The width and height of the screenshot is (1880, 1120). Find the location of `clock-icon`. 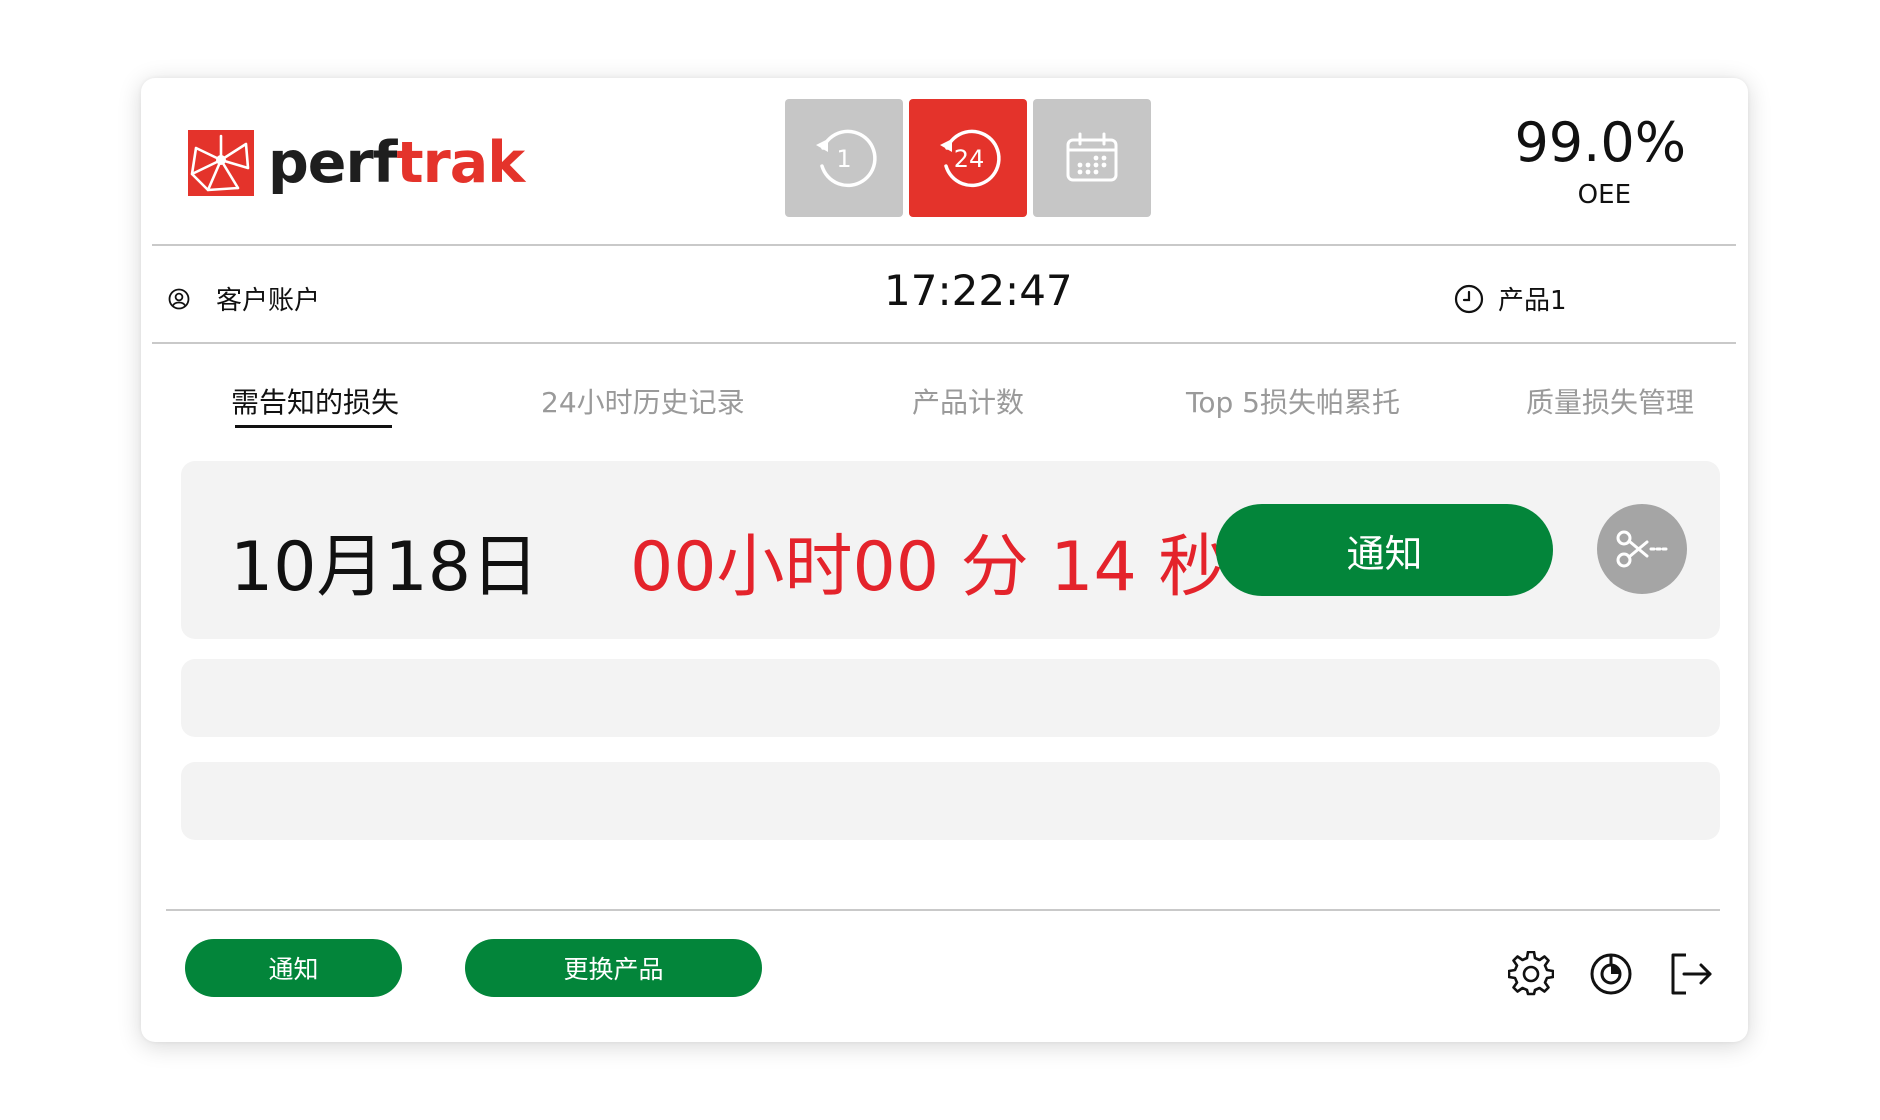

clock-icon is located at coordinates (1469, 298).